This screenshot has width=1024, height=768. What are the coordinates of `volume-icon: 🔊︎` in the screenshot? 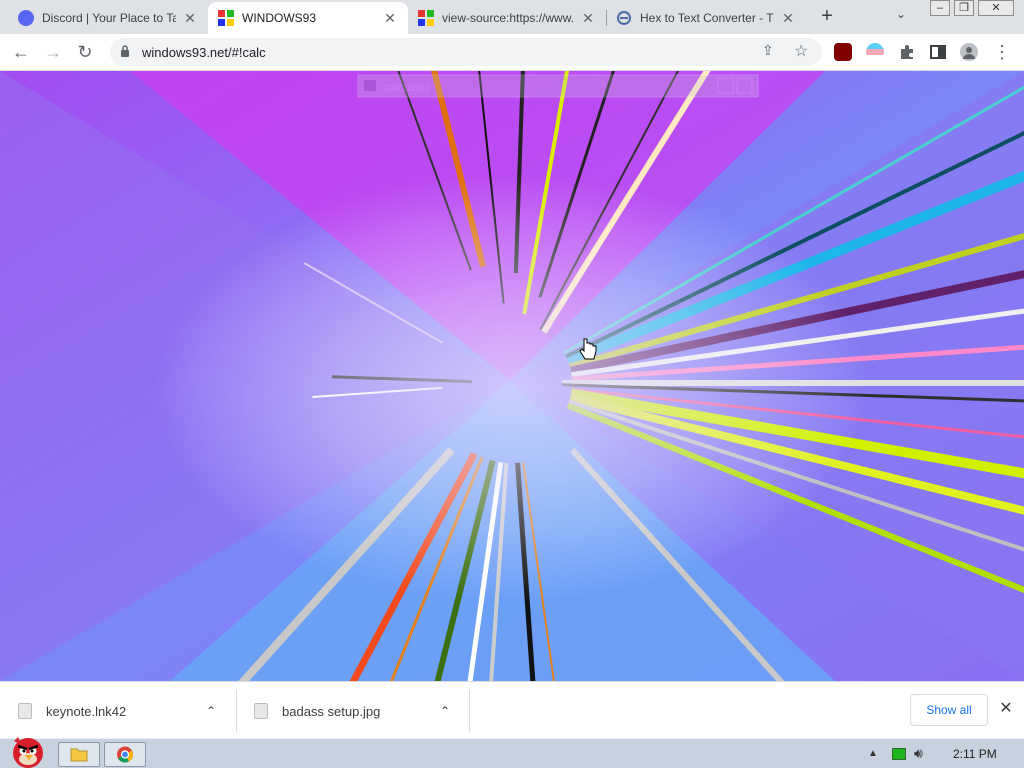 It's located at (918, 753).